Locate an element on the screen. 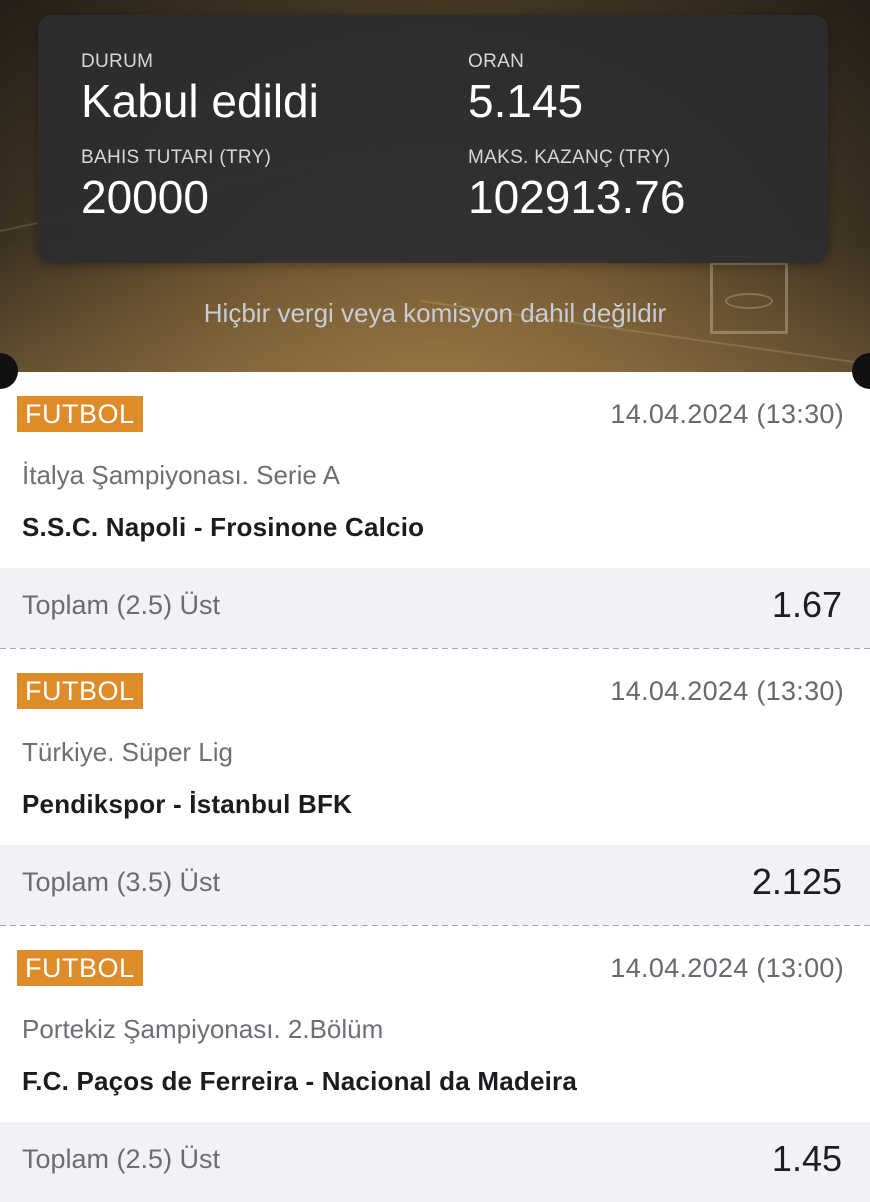 The height and width of the screenshot is (1202, 870). stake-block: BAHIS TUTARI (TRY) 20000 is located at coordinates (176, 185).